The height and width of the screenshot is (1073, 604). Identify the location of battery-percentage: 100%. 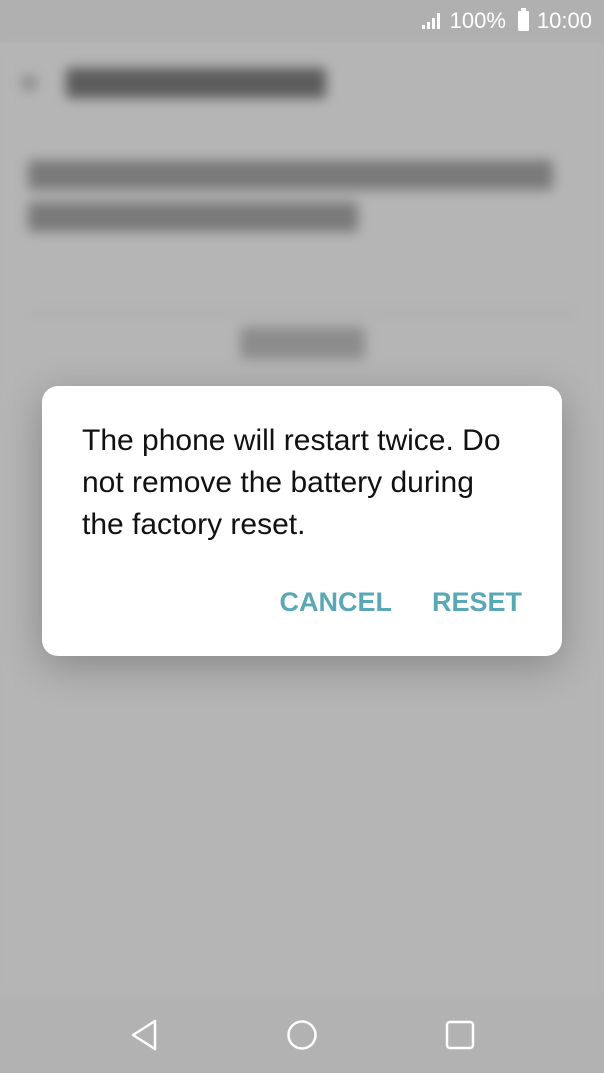
(477, 20).